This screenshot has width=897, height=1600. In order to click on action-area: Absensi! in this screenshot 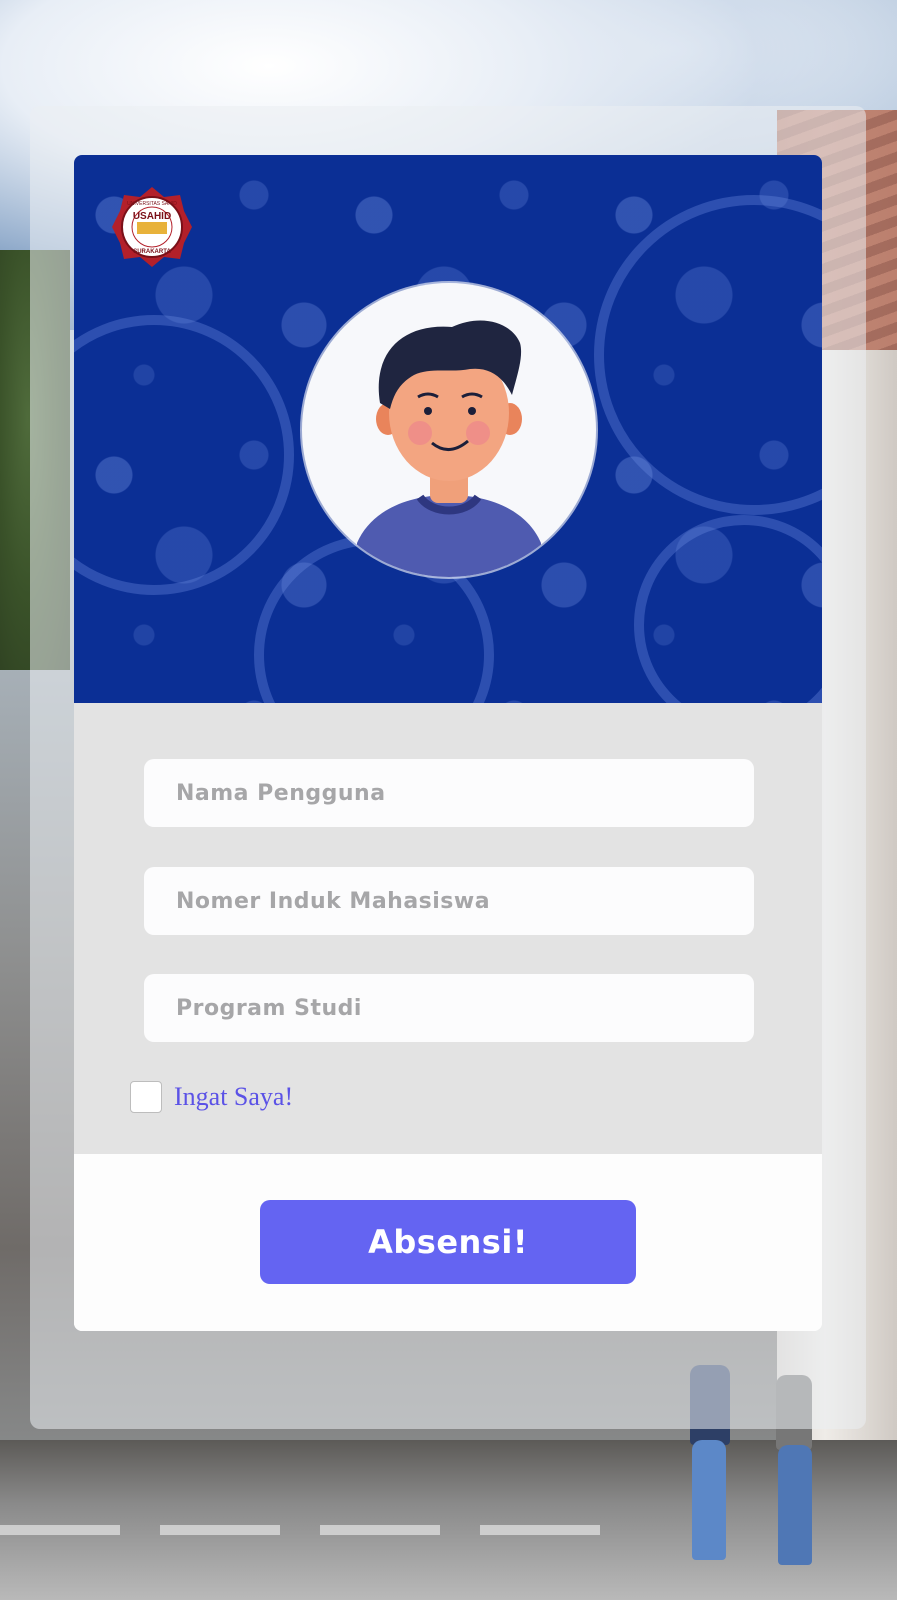, I will do `click(448, 1242)`.